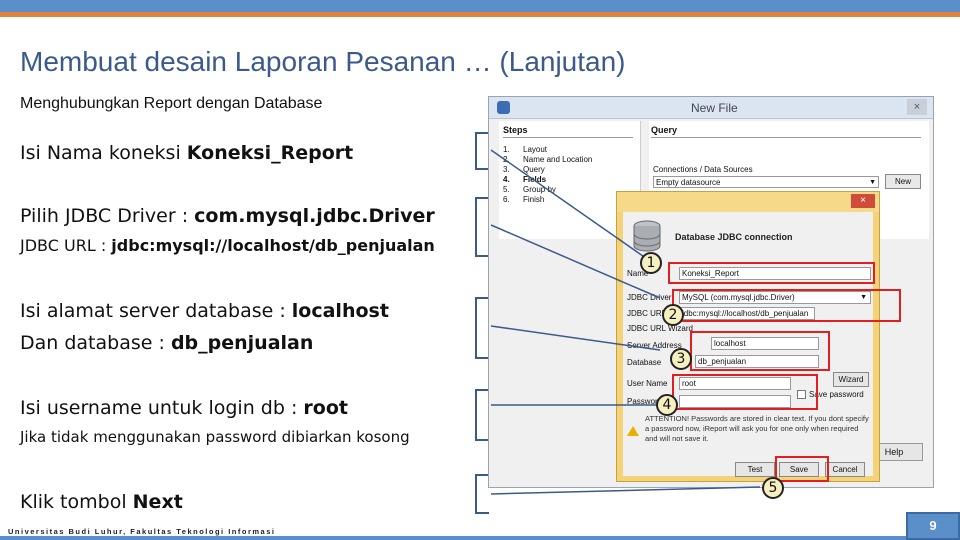 The height and width of the screenshot is (540, 960). I want to click on footer-bar, so click(453, 538).